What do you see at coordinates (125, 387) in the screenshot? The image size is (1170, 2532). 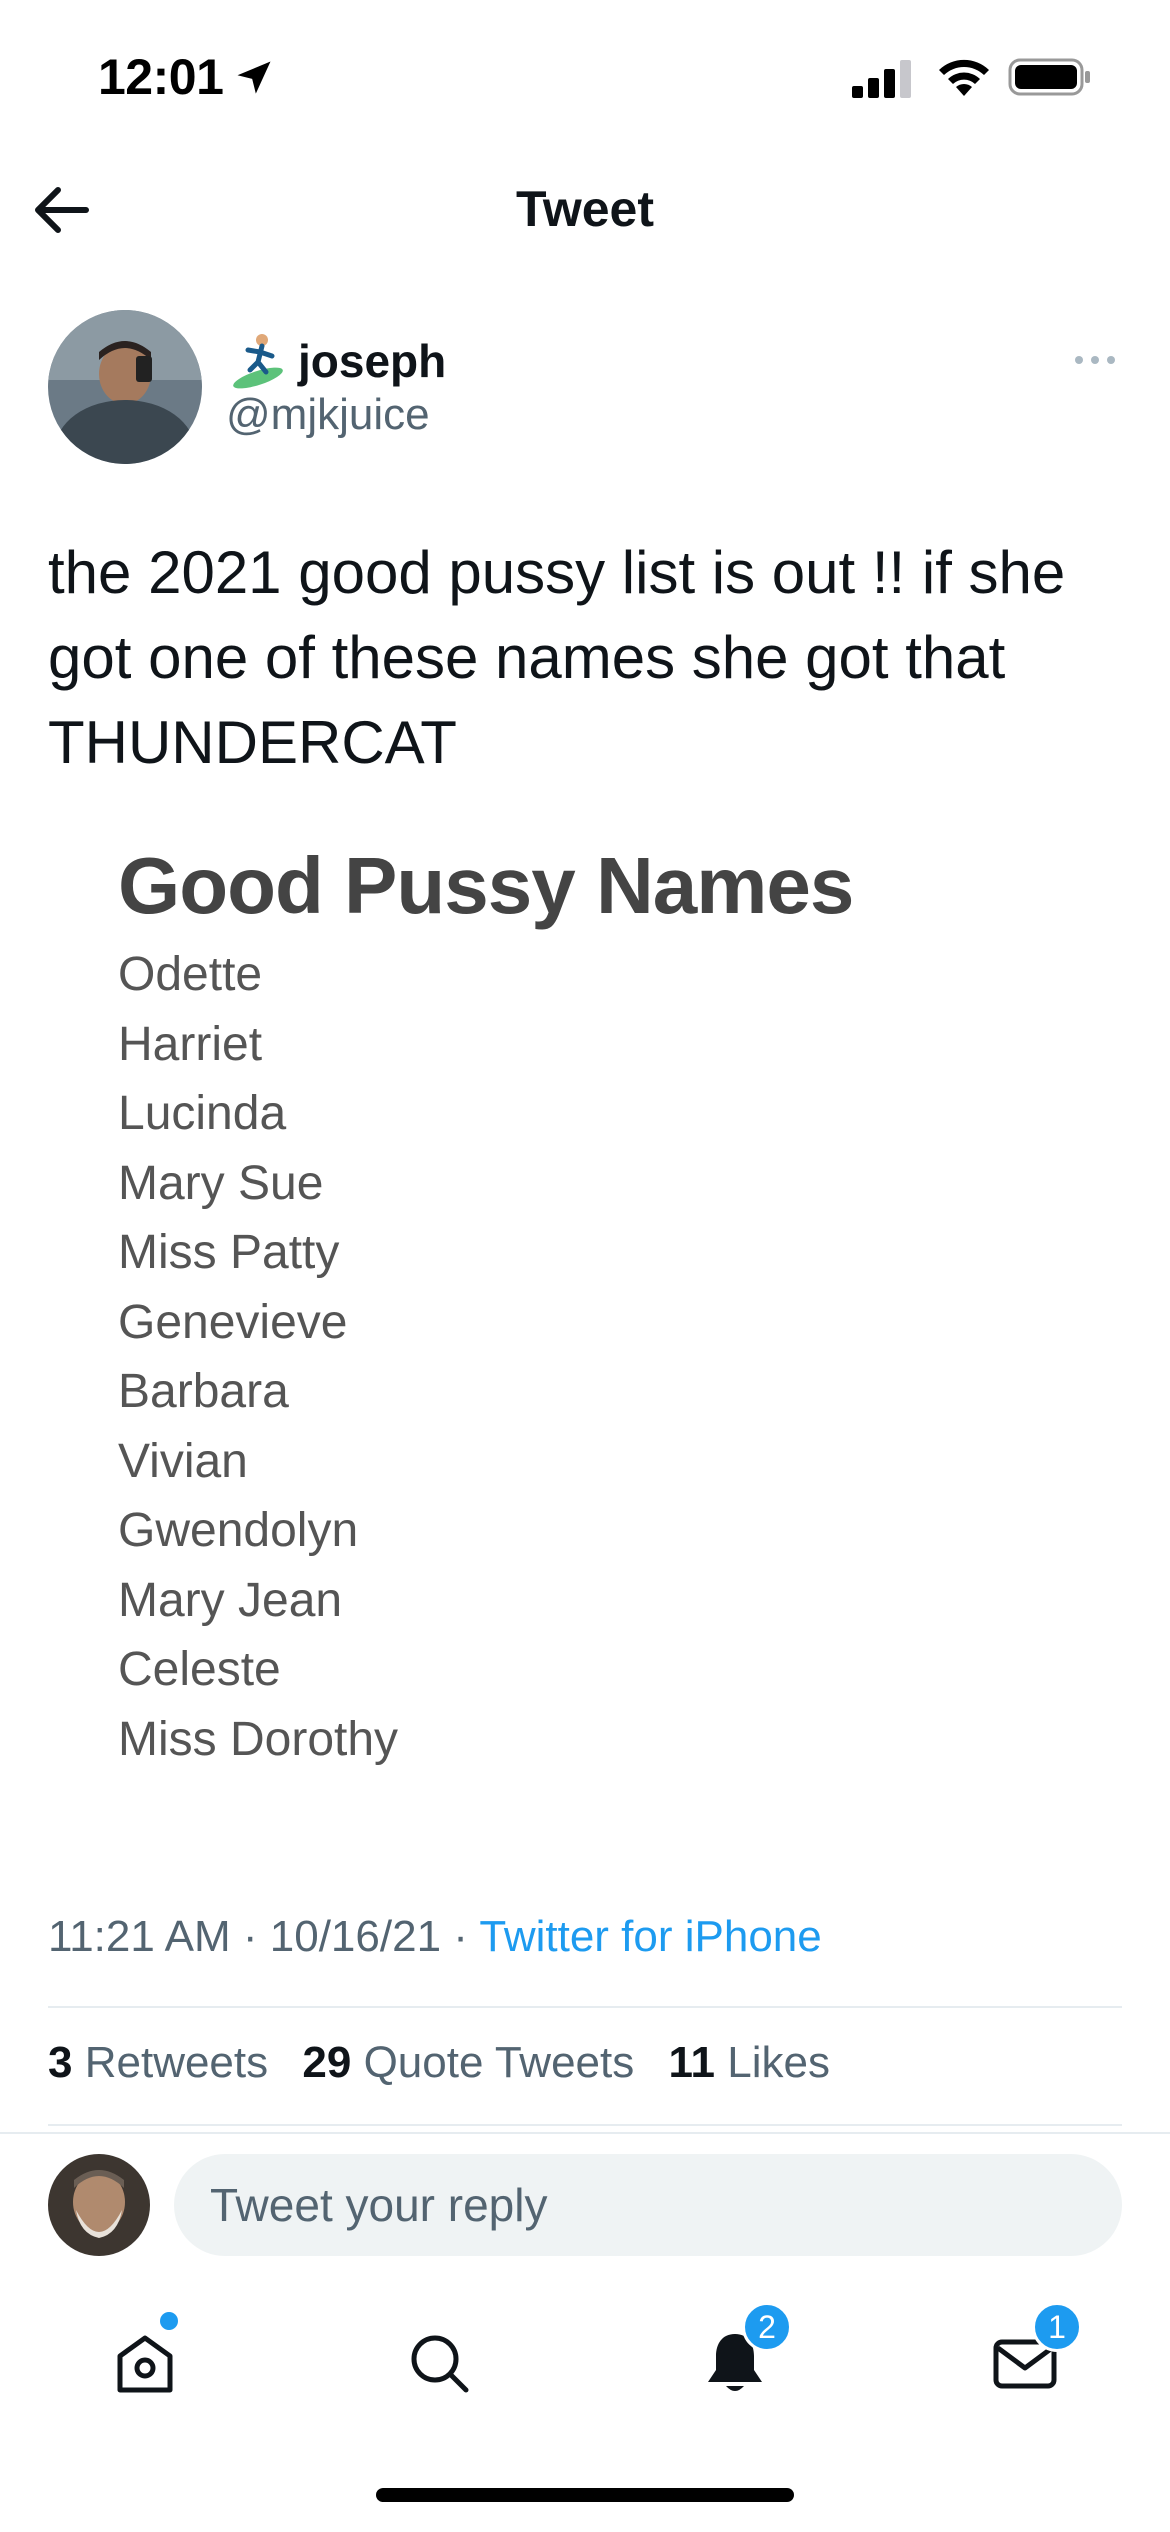 I see `author-avatar` at bounding box center [125, 387].